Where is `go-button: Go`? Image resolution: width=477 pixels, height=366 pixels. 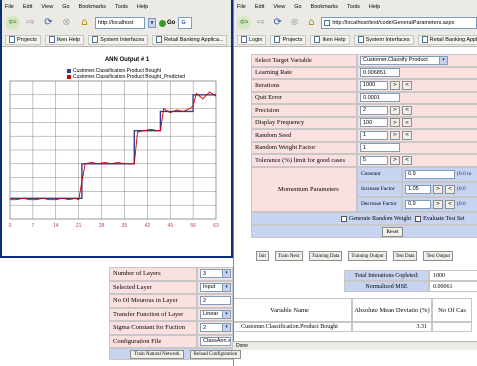 go-button: Go is located at coordinates (167, 23).